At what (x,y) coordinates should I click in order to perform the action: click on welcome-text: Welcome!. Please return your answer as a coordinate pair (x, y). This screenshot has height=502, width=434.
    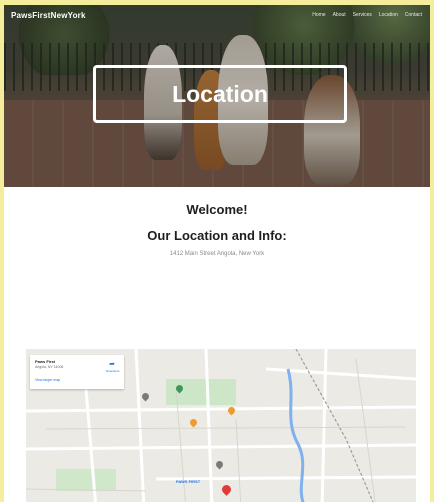
    Looking at the image, I should click on (217, 209).